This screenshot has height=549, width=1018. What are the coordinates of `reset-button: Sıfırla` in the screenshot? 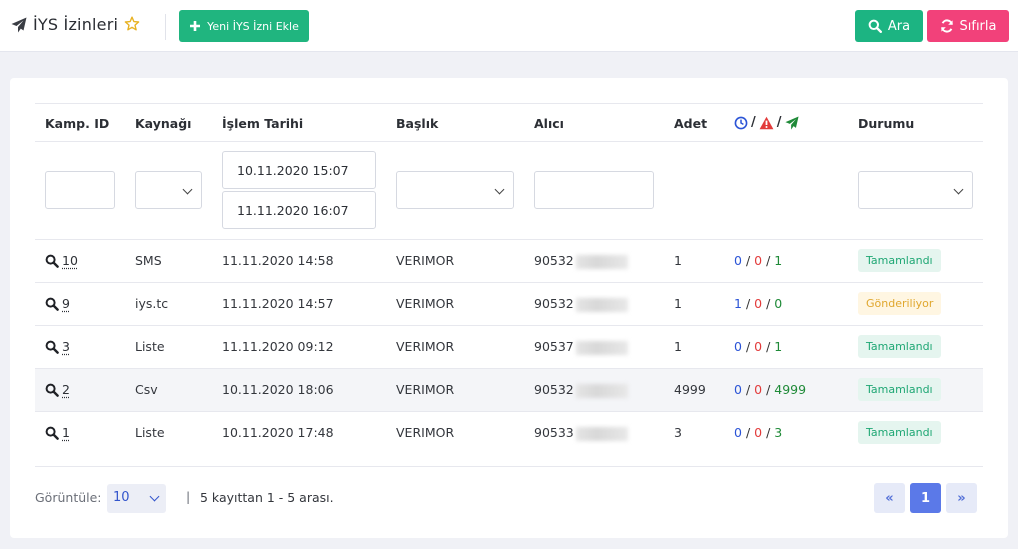 It's located at (968, 26).